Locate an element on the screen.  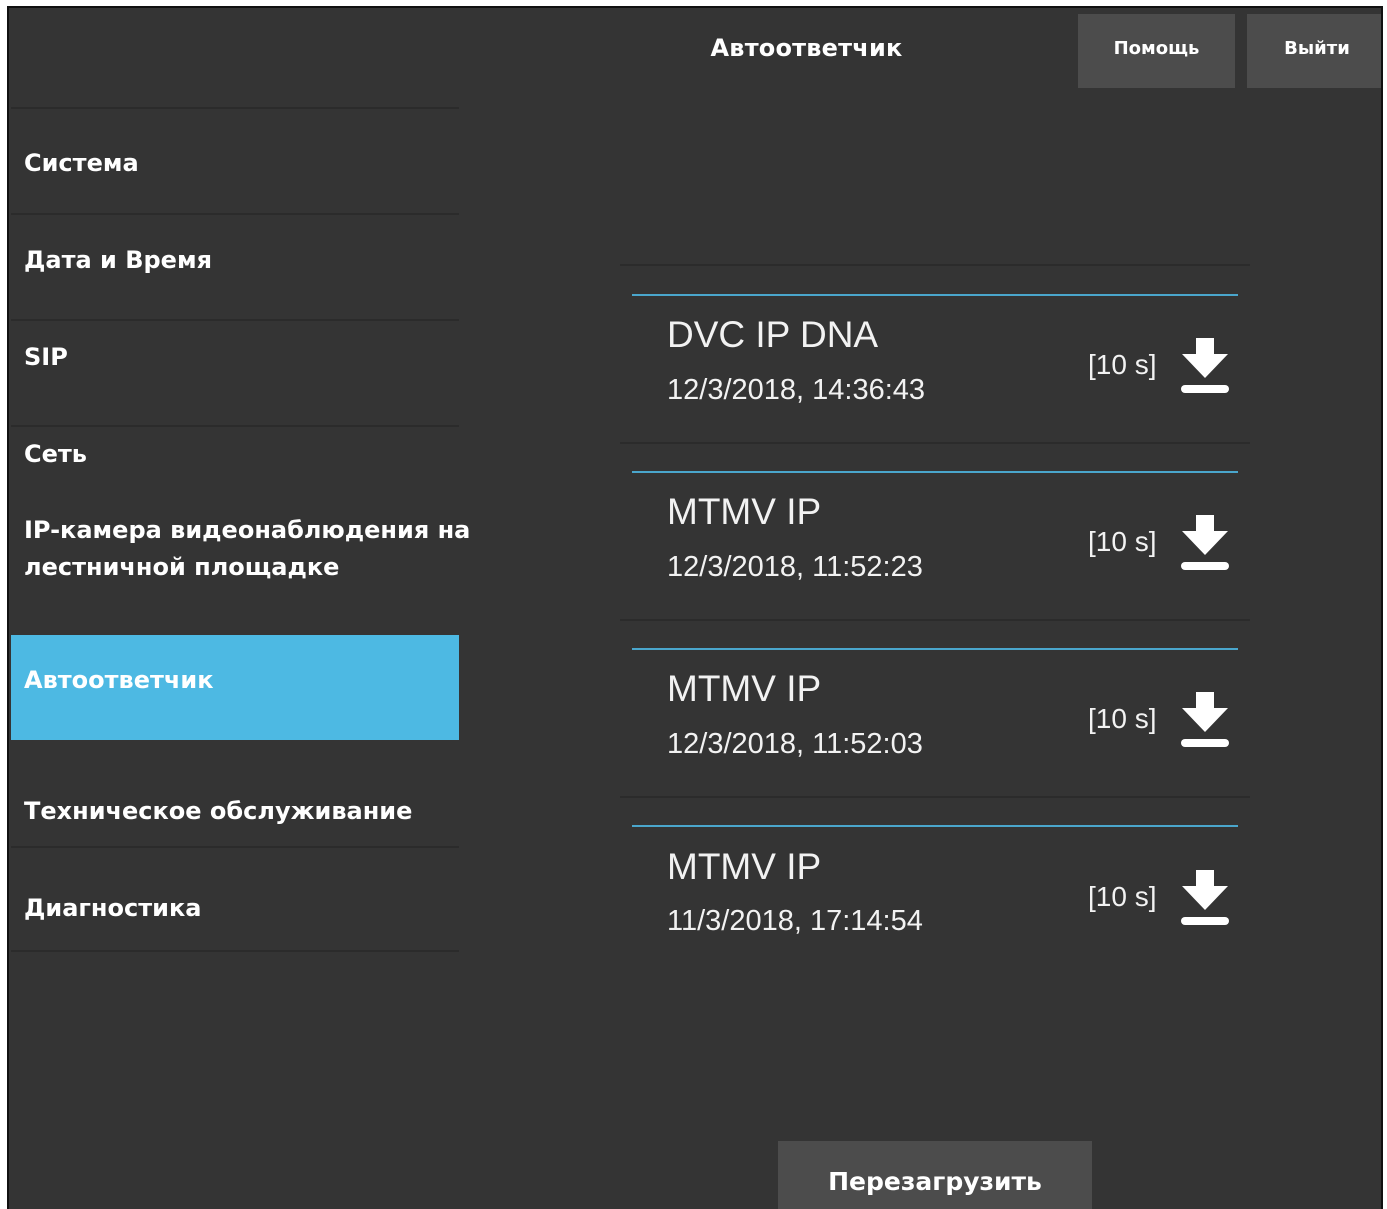
sidebar-item-maintenance: Техническое обслуживание is located at coordinates (235, 811).